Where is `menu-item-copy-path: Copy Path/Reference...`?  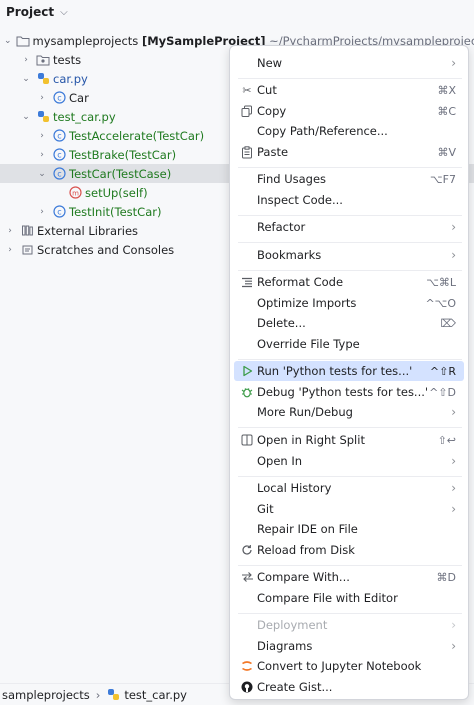 menu-item-copy-path: Copy Path/Reference... is located at coordinates (349, 131).